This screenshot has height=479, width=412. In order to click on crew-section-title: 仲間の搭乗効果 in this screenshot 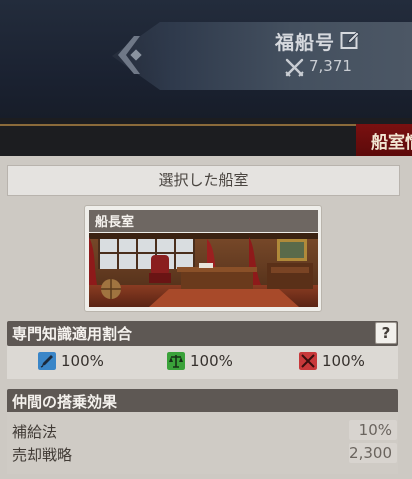, I will do `click(65, 402)`.